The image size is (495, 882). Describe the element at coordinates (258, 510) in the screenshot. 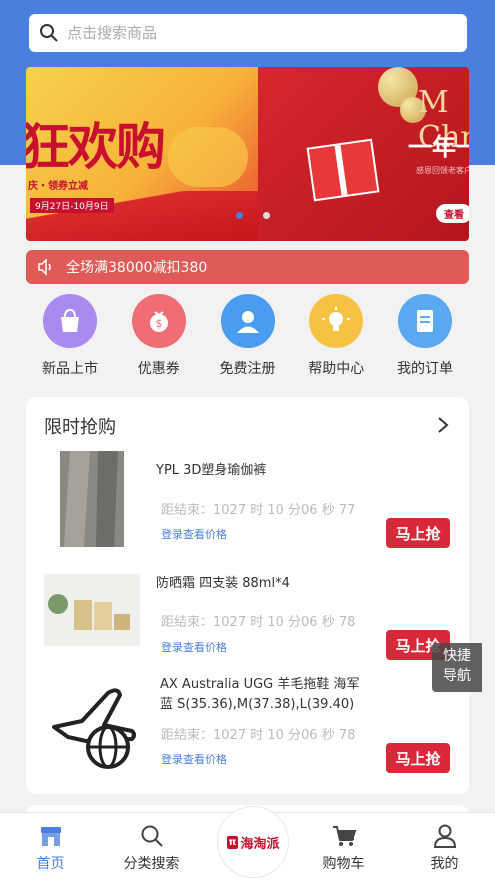

I see `countdown-timer: 距结束：1027 时 10 分06 秒 77` at that location.